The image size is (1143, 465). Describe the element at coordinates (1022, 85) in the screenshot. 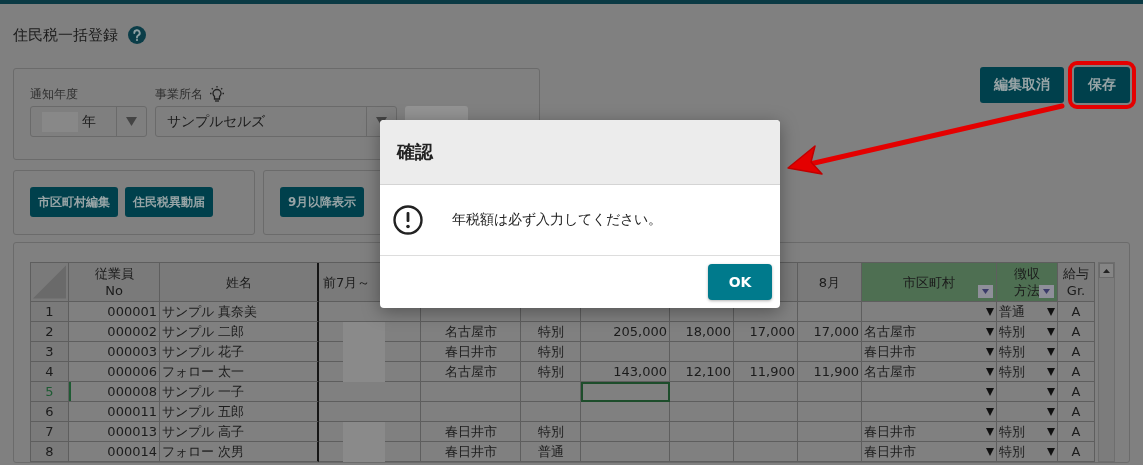

I see `cancel-edit-button: 編集取消` at that location.